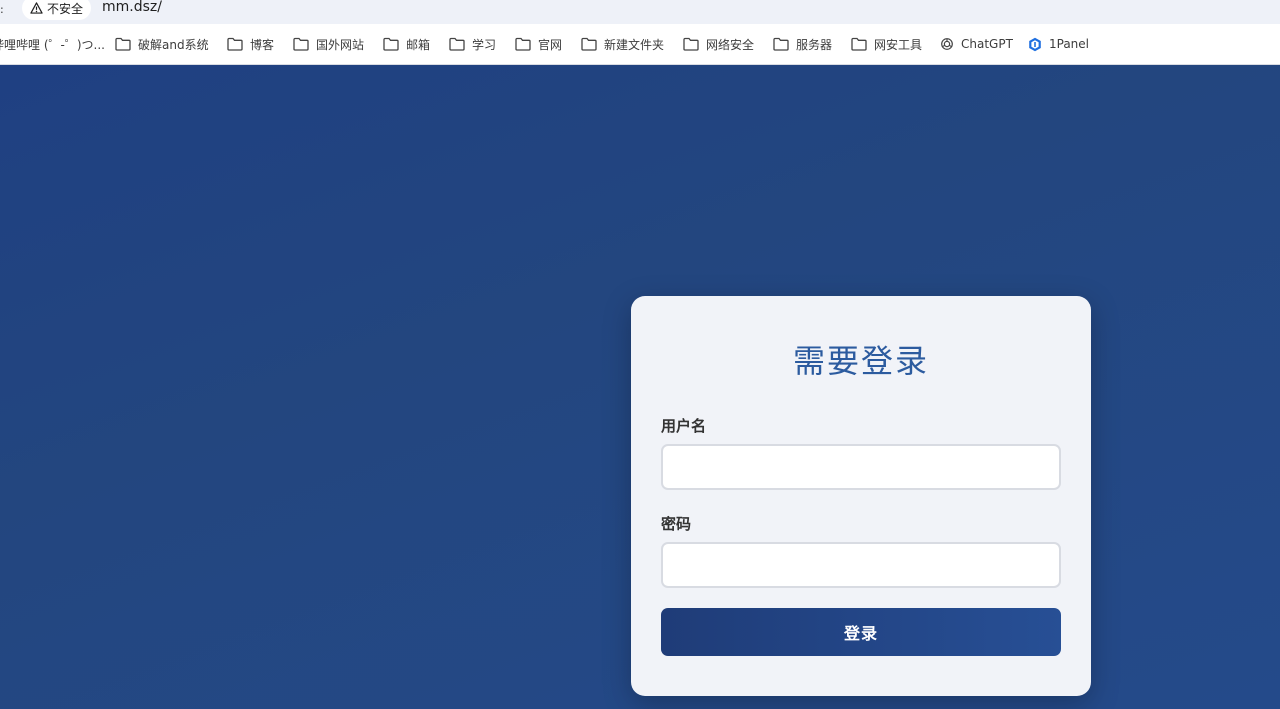  Describe the element at coordinates (861, 565) in the screenshot. I see `password-input` at that location.